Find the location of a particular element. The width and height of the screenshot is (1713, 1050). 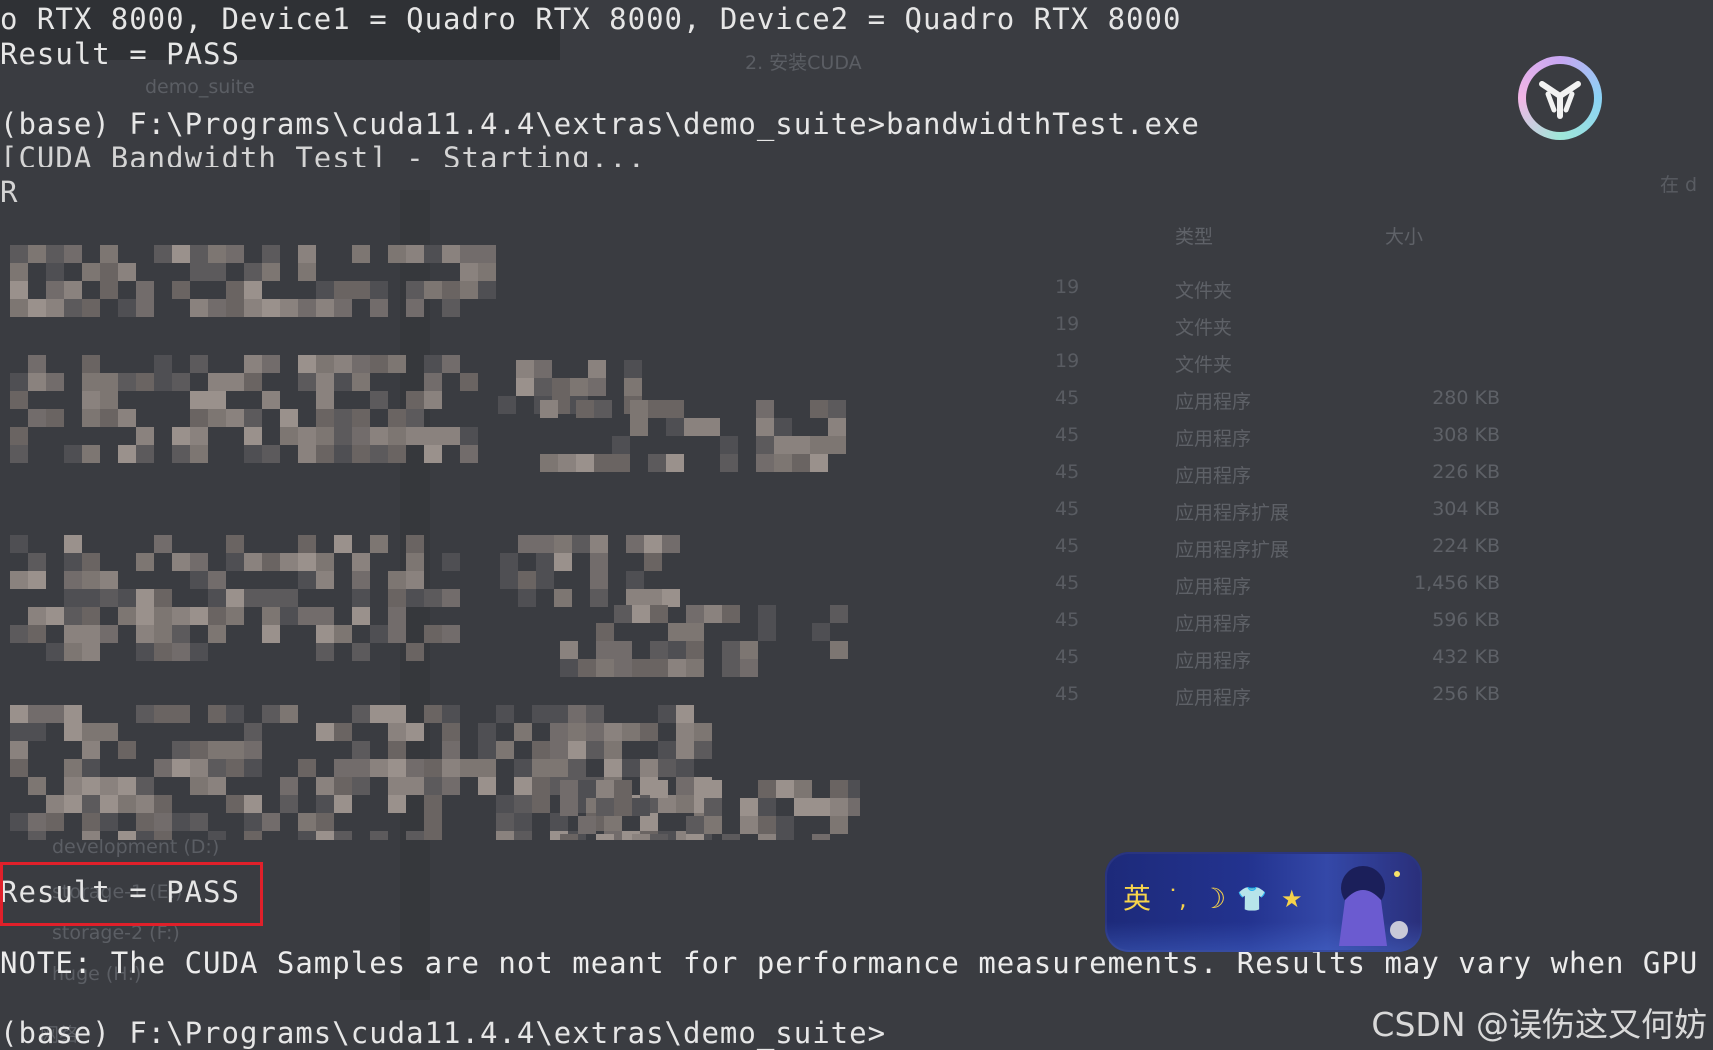

bg-folder-name: demo_suite is located at coordinates (200, 87).